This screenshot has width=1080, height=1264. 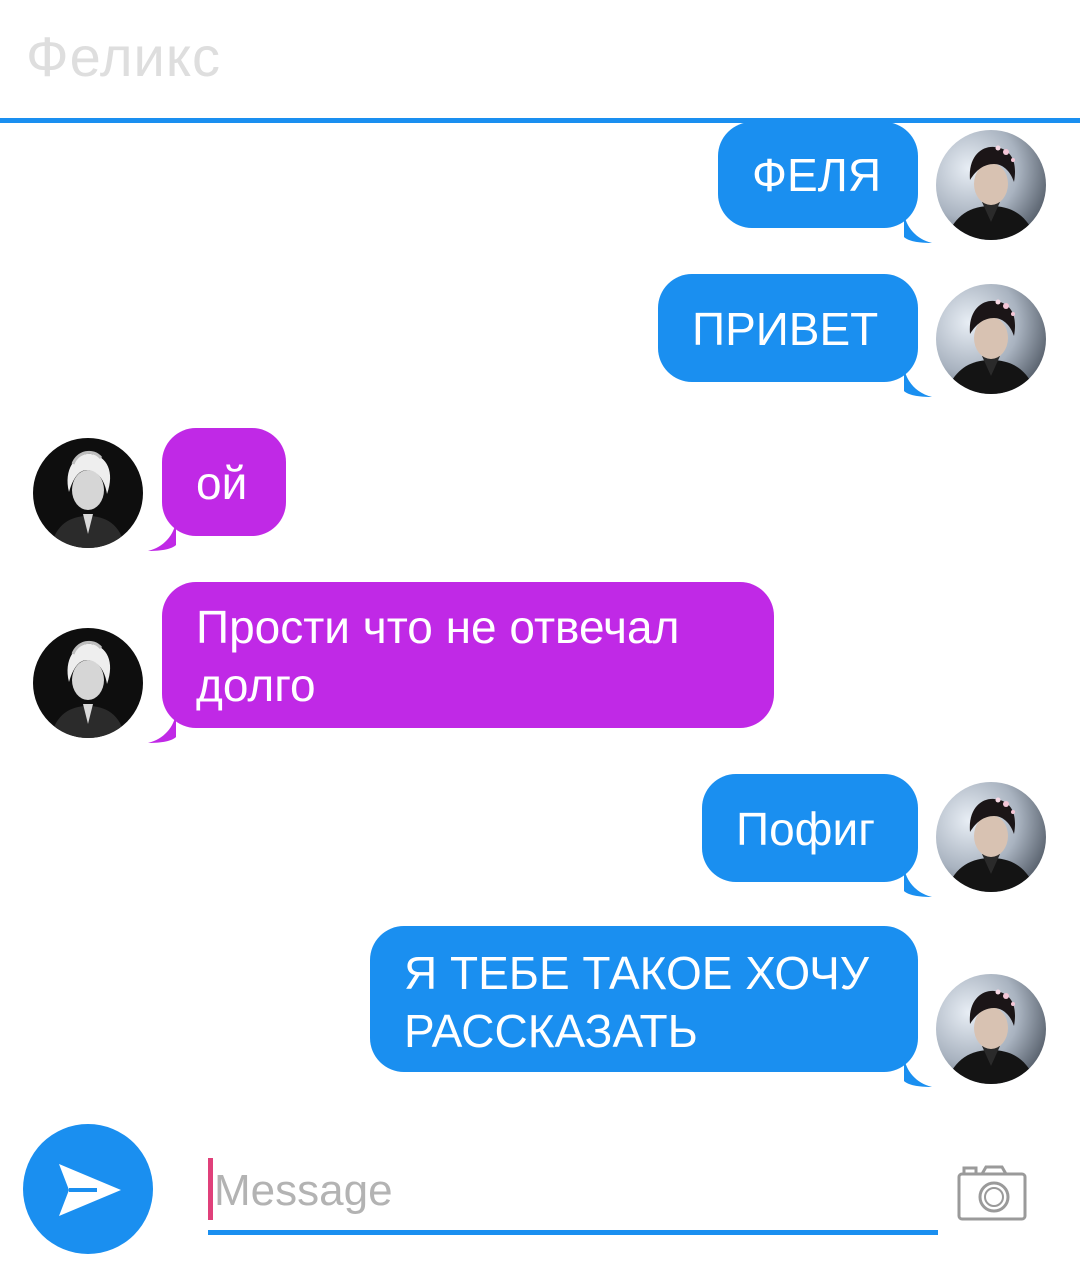 What do you see at coordinates (123, 56) in the screenshot?
I see `contact-name: Феликс` at bounding box center [123, 56].